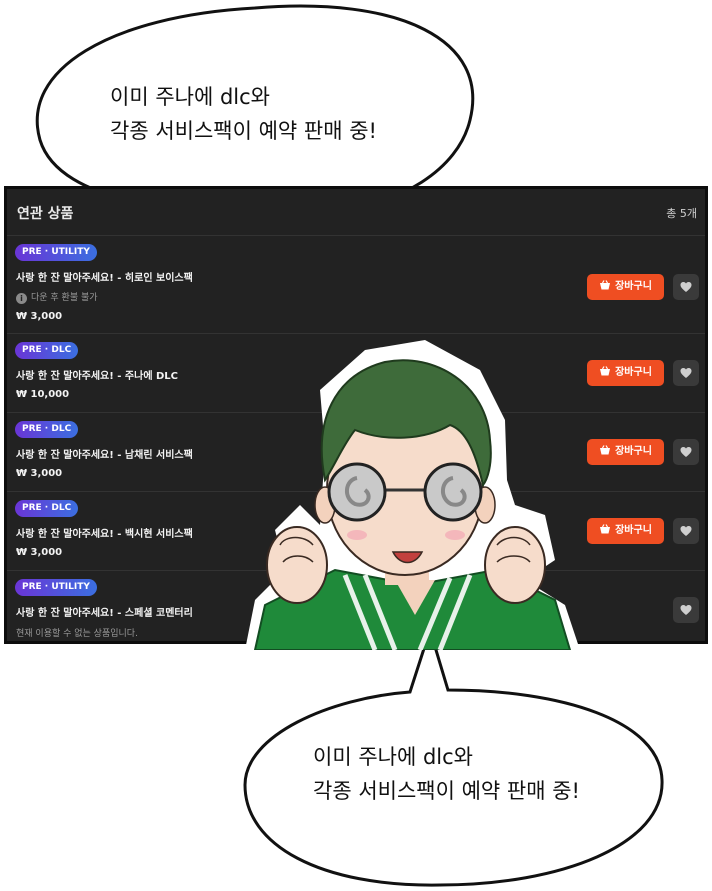 This screenshot has height=891, width=712. Describe the element at coordinates (243, 131) in the screenshot. I see `top-bubble-line-2: 각종 서비스팩이 예약 판매 중!` at that location.